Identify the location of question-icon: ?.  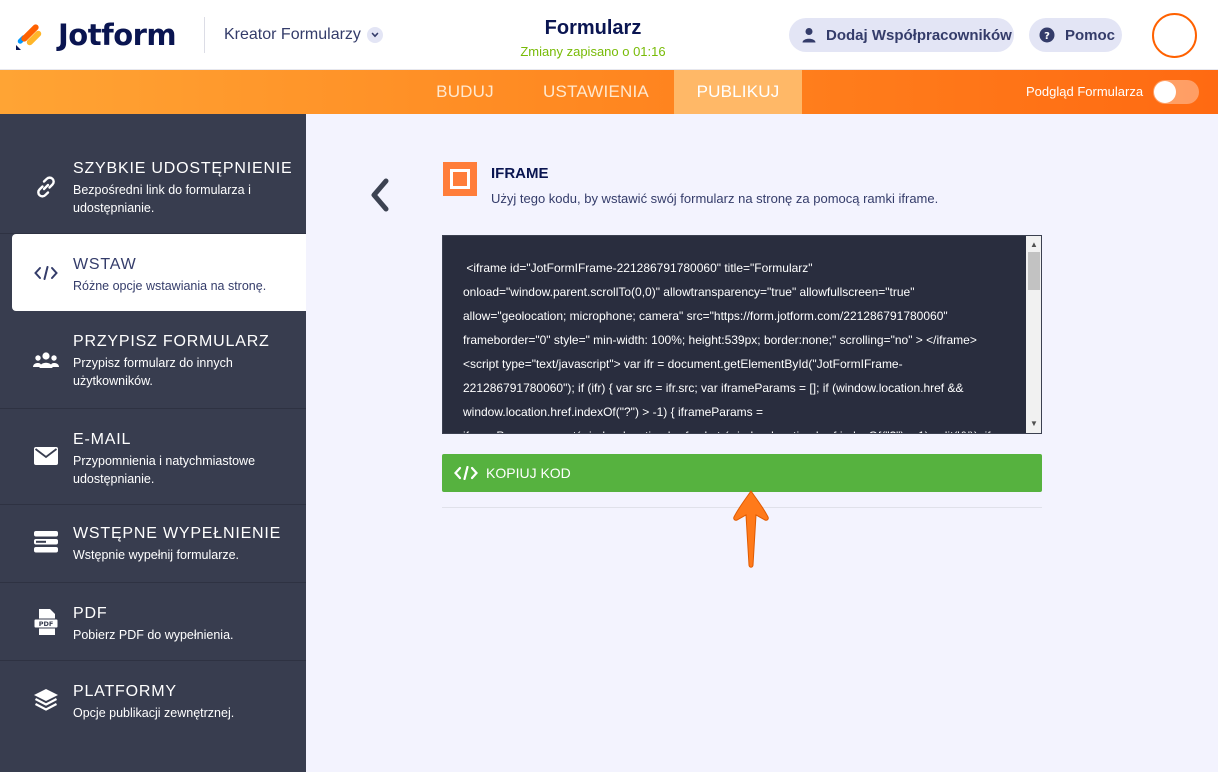
(1047, 35).